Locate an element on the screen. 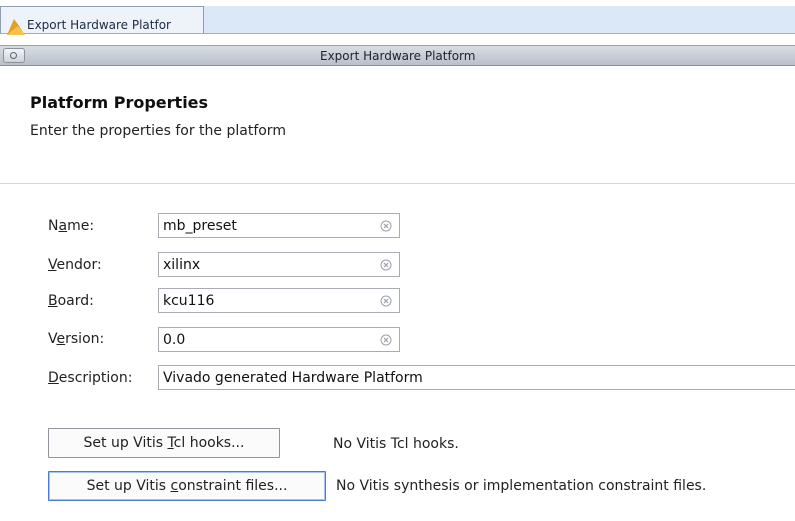 The width and height of the screenshot is (795, 521). version-label: Version: is located at coordinates (76, 339).